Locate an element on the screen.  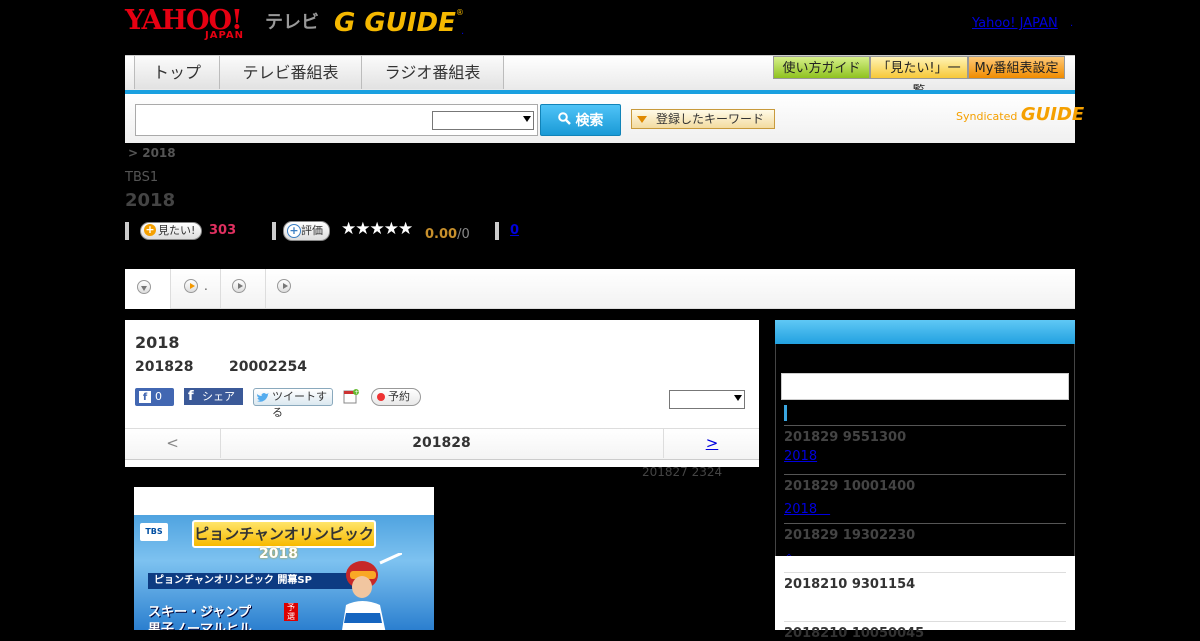
sidebar-input is located at coordinates (925, 386).